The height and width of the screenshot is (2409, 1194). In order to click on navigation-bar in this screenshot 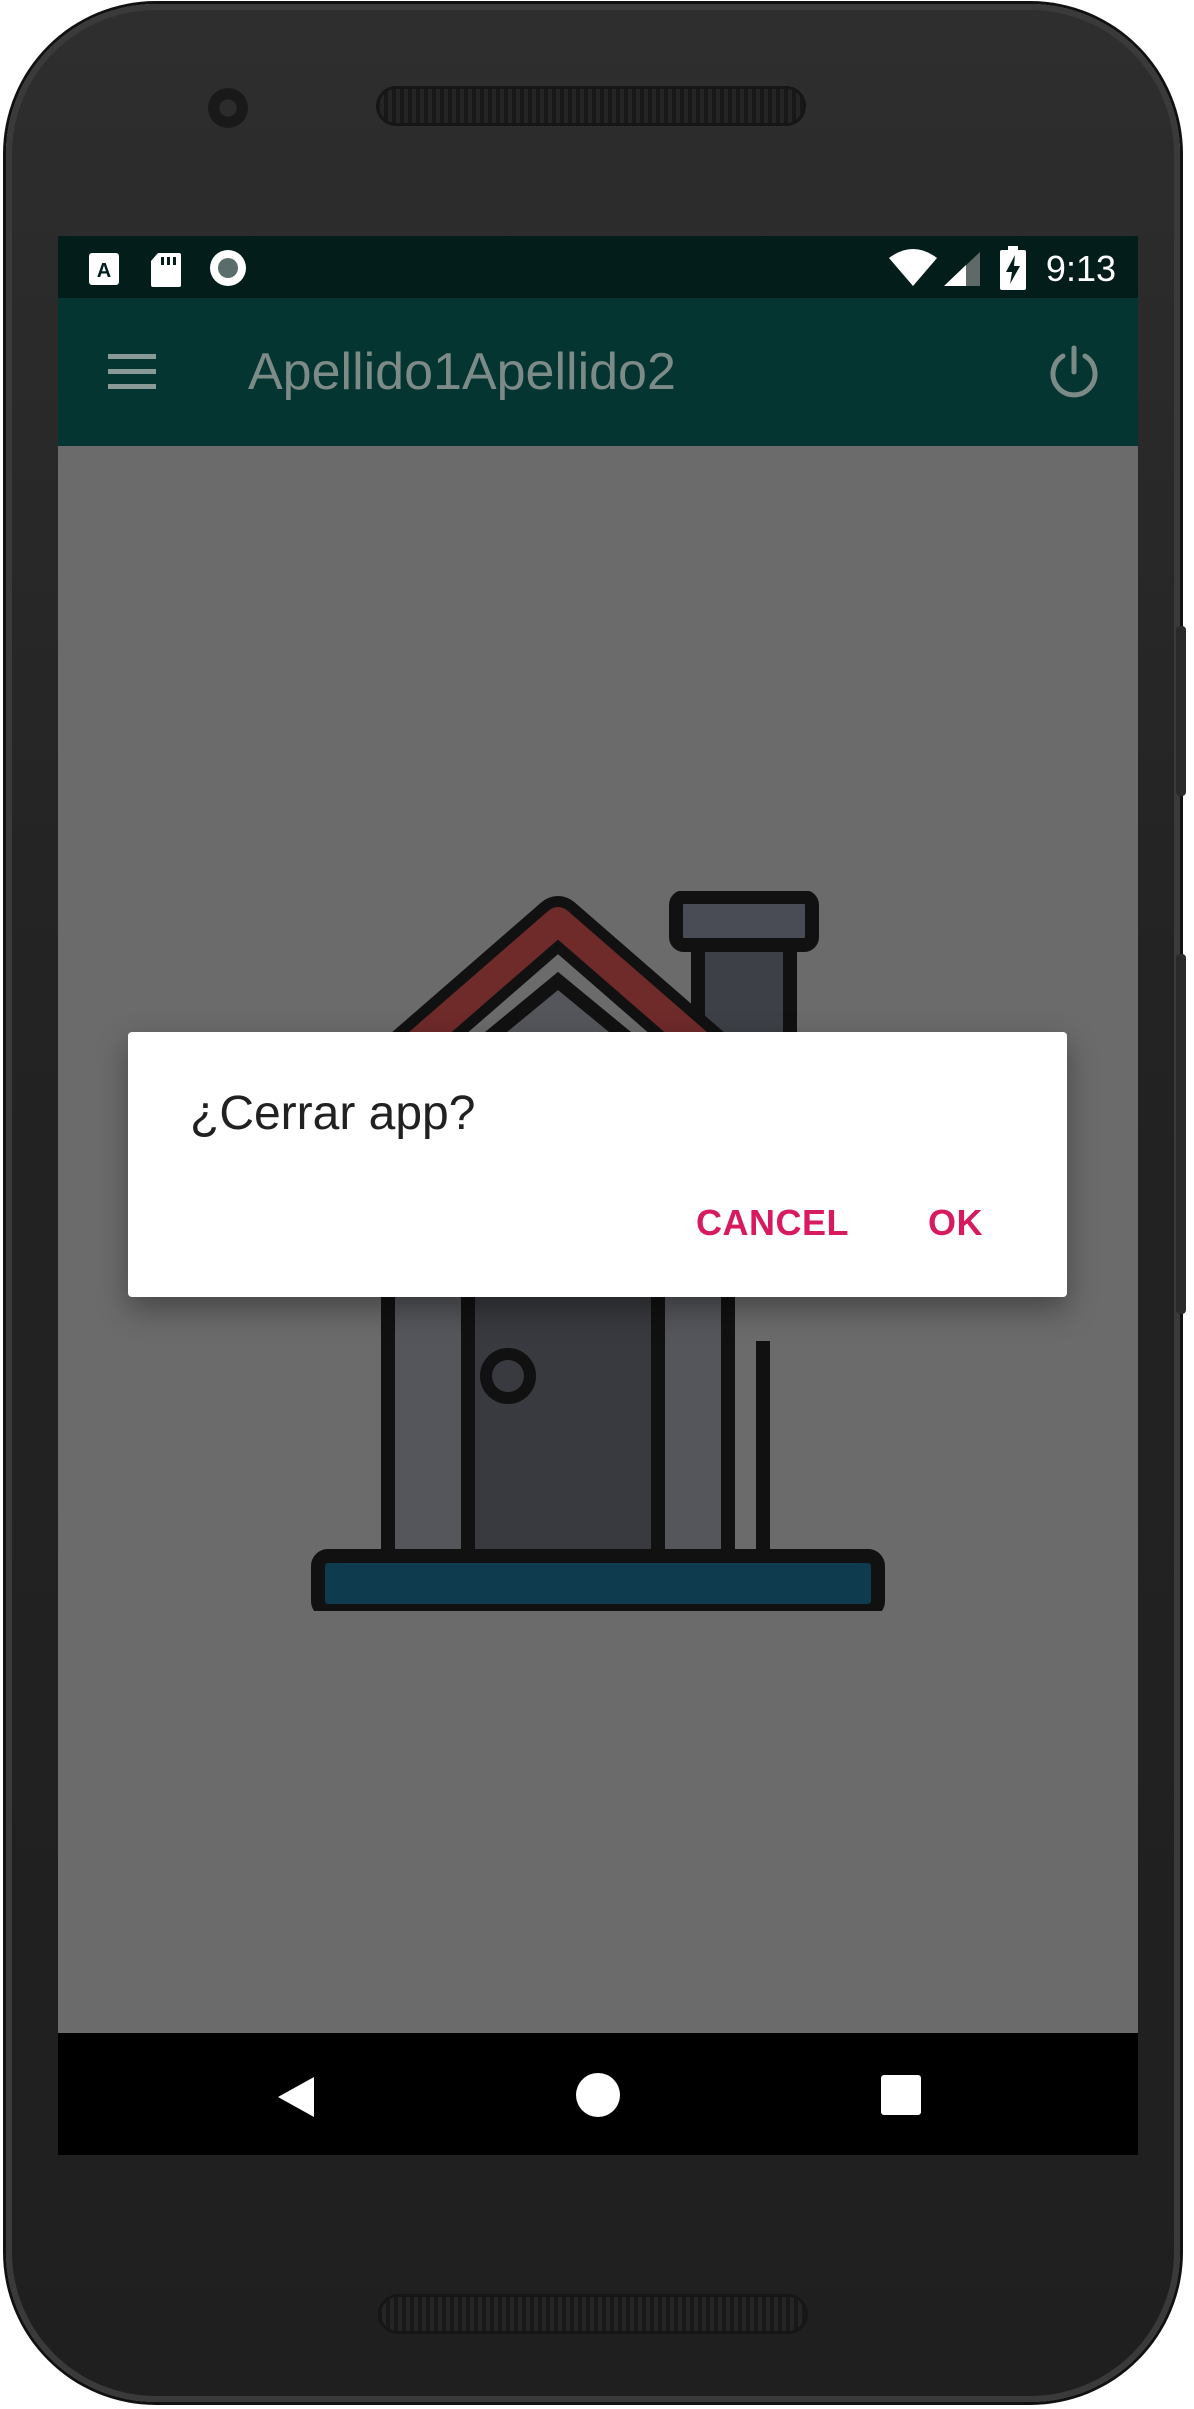, I will do `click(598, 2094)`.